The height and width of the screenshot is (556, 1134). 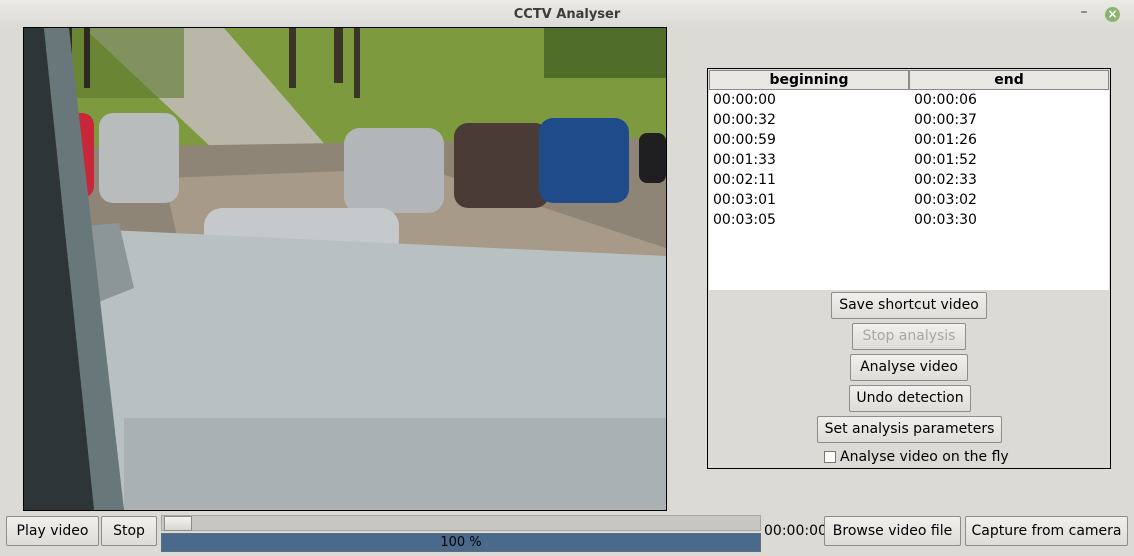 I want to click on beginning-cell: 00:01:33, so click(x=744, y=160).